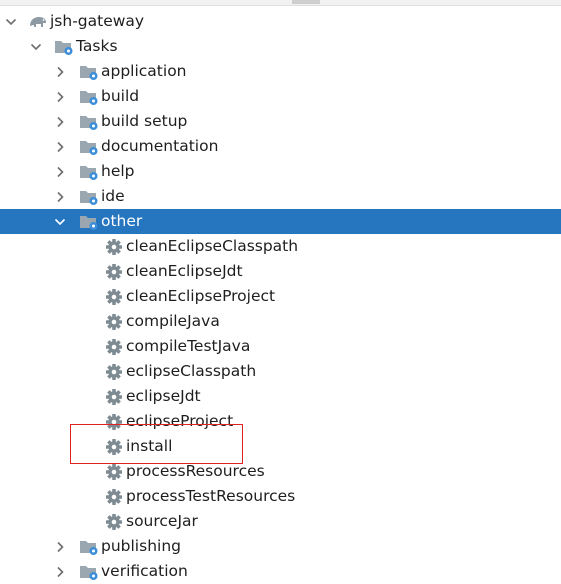 Image resolution: width=561 pixels, height=584 pixels. What do you see at coordinates (280, 271) in the screenshot?
I see `task-cleanEclipseJdt: cleanEclipseJdt` at bounding box center [280, 271].